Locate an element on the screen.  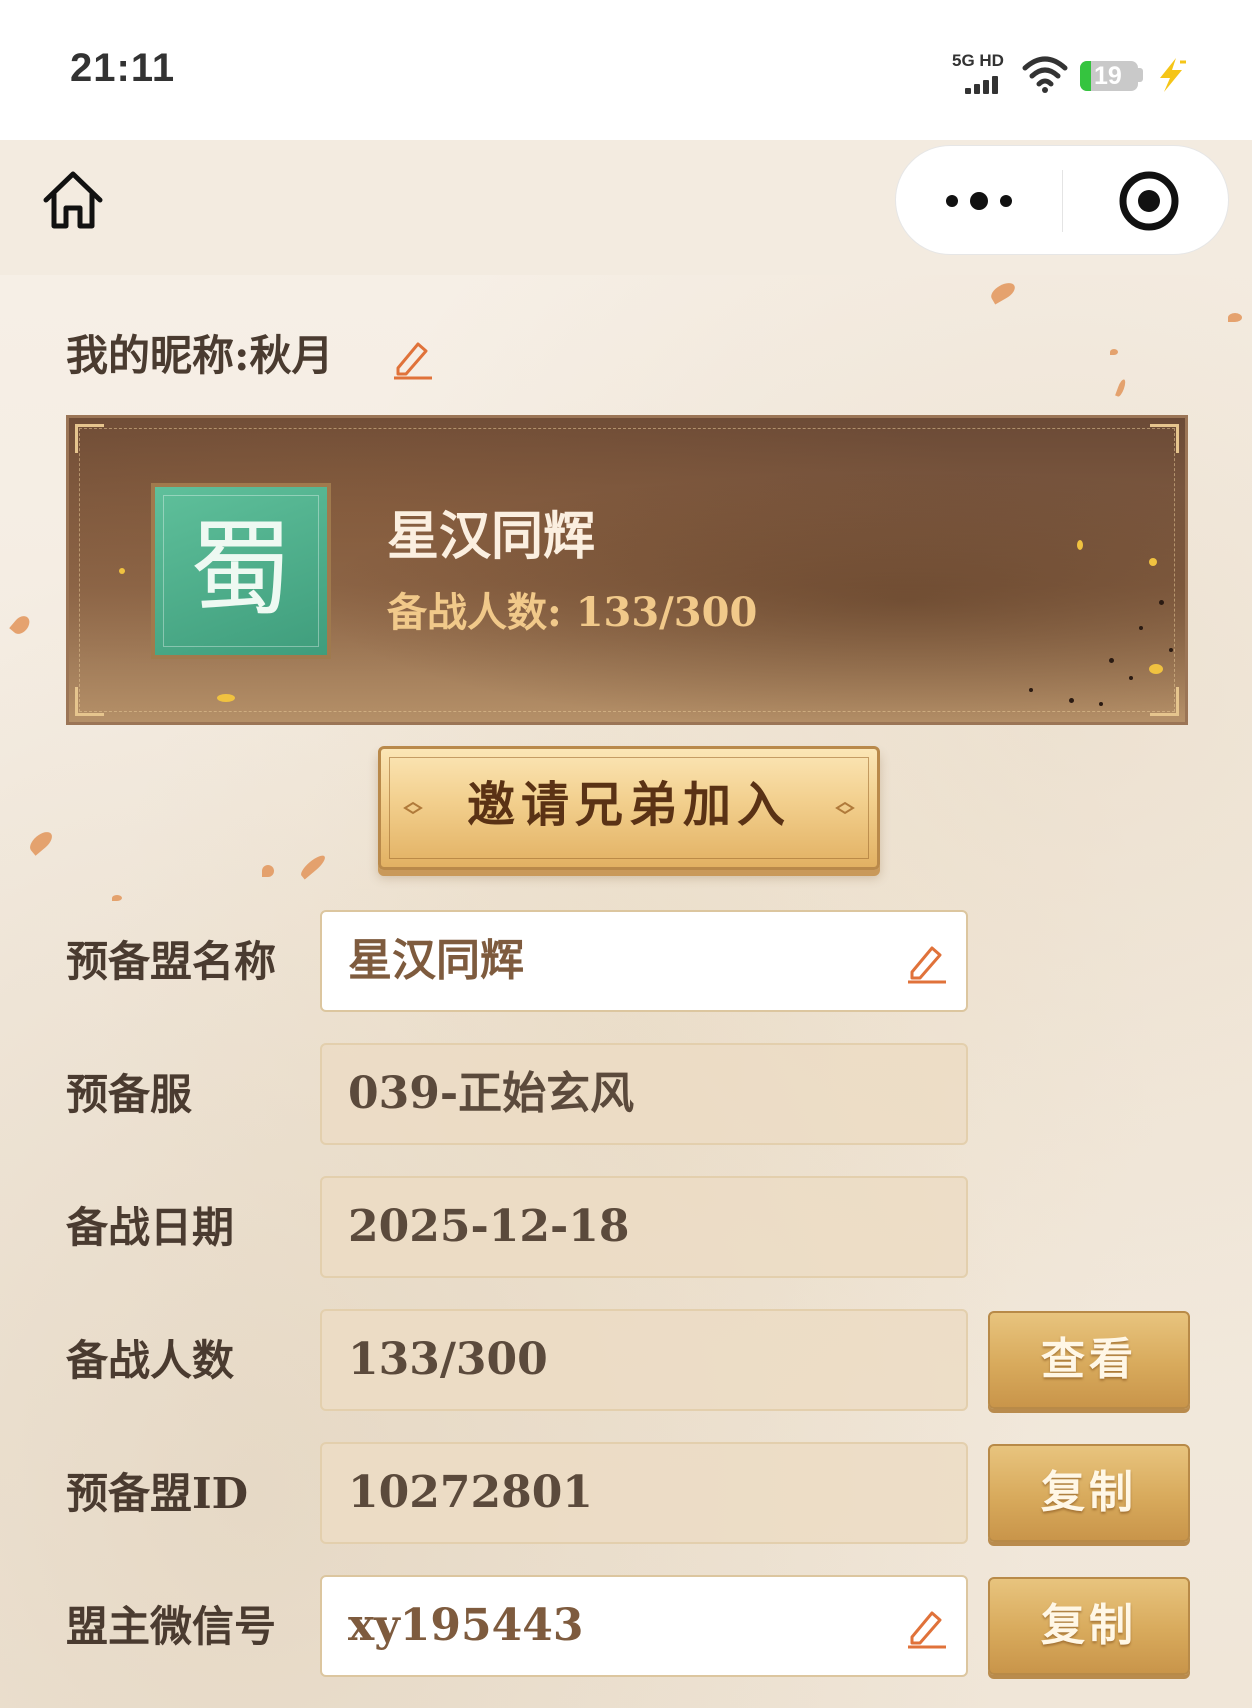
mini-program-capsule is located at coordinates (1062, 200).